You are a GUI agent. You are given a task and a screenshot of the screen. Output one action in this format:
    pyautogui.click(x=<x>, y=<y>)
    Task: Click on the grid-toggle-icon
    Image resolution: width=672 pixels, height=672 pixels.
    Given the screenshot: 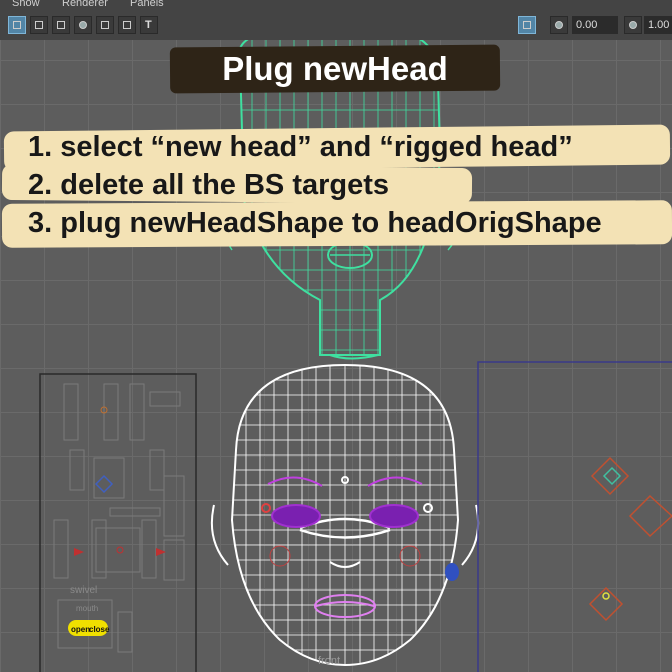 What is the action you would take?
    pyautogui.click(x=17, y=25)
    